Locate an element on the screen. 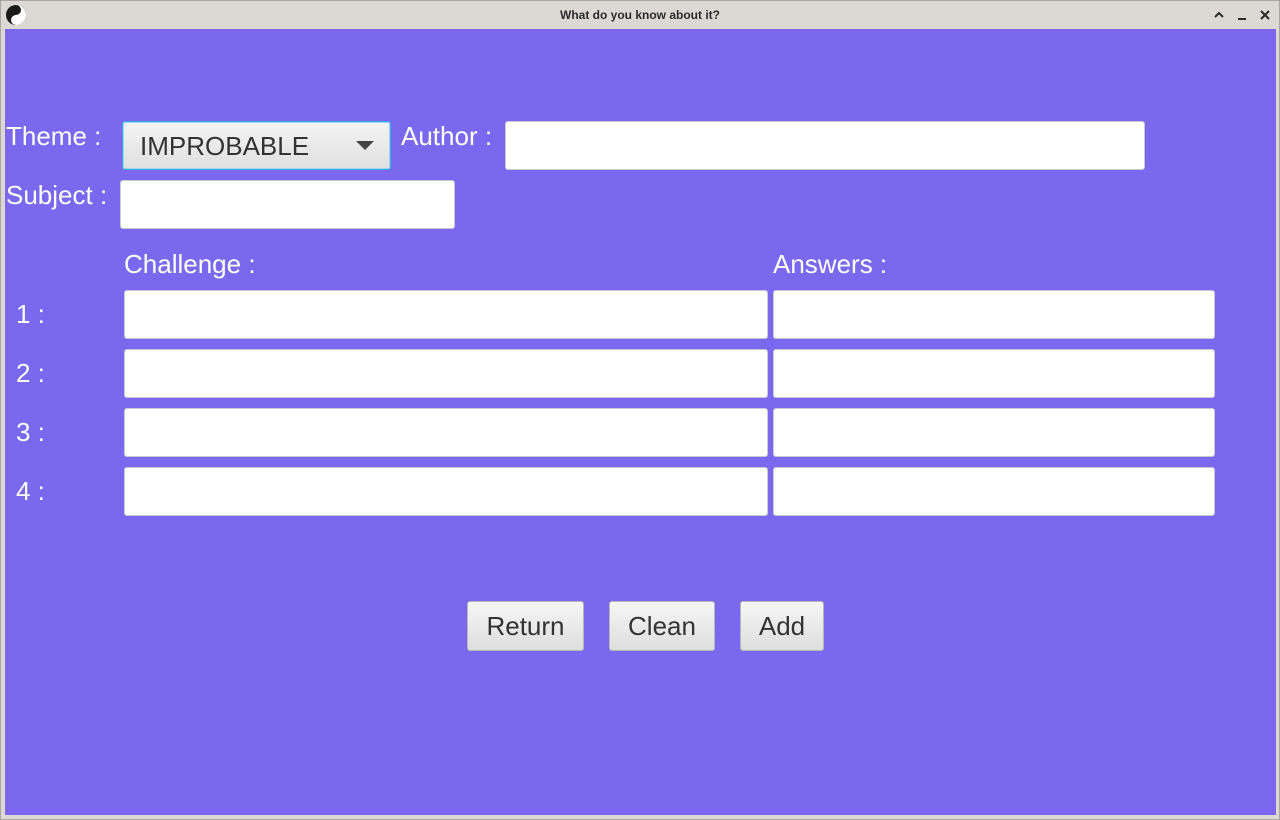 Image resolution: width=1280 pixels, height=820 pixels. theme-label: Theme : is located at coordinates (54, 136).